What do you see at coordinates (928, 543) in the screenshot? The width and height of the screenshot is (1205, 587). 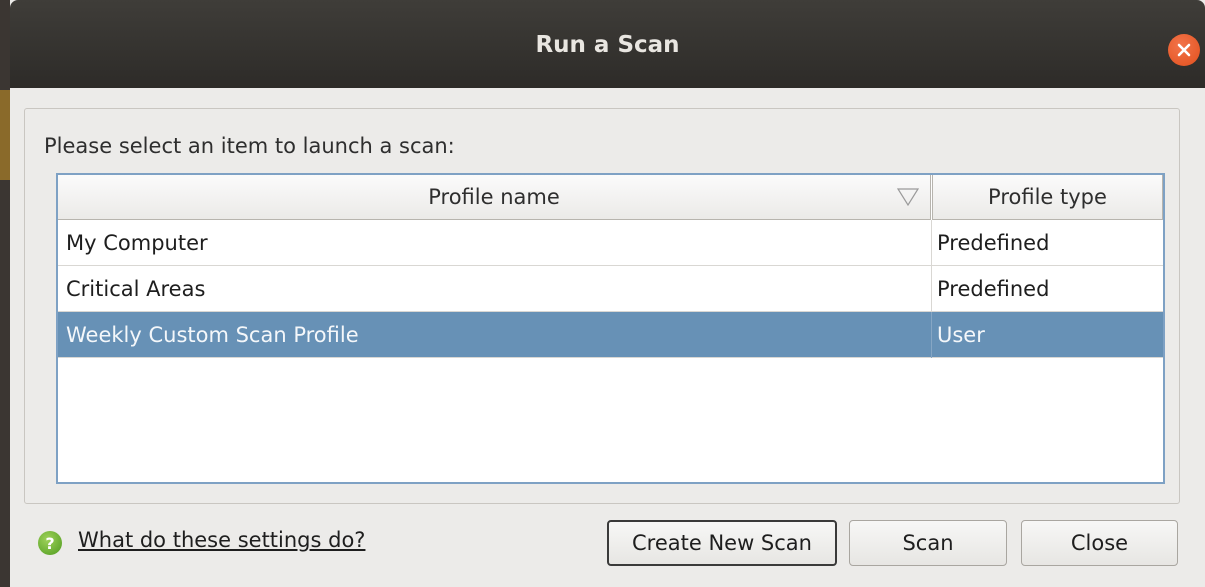 I see `scan-button: Scan` at bounding box center [928, 543].